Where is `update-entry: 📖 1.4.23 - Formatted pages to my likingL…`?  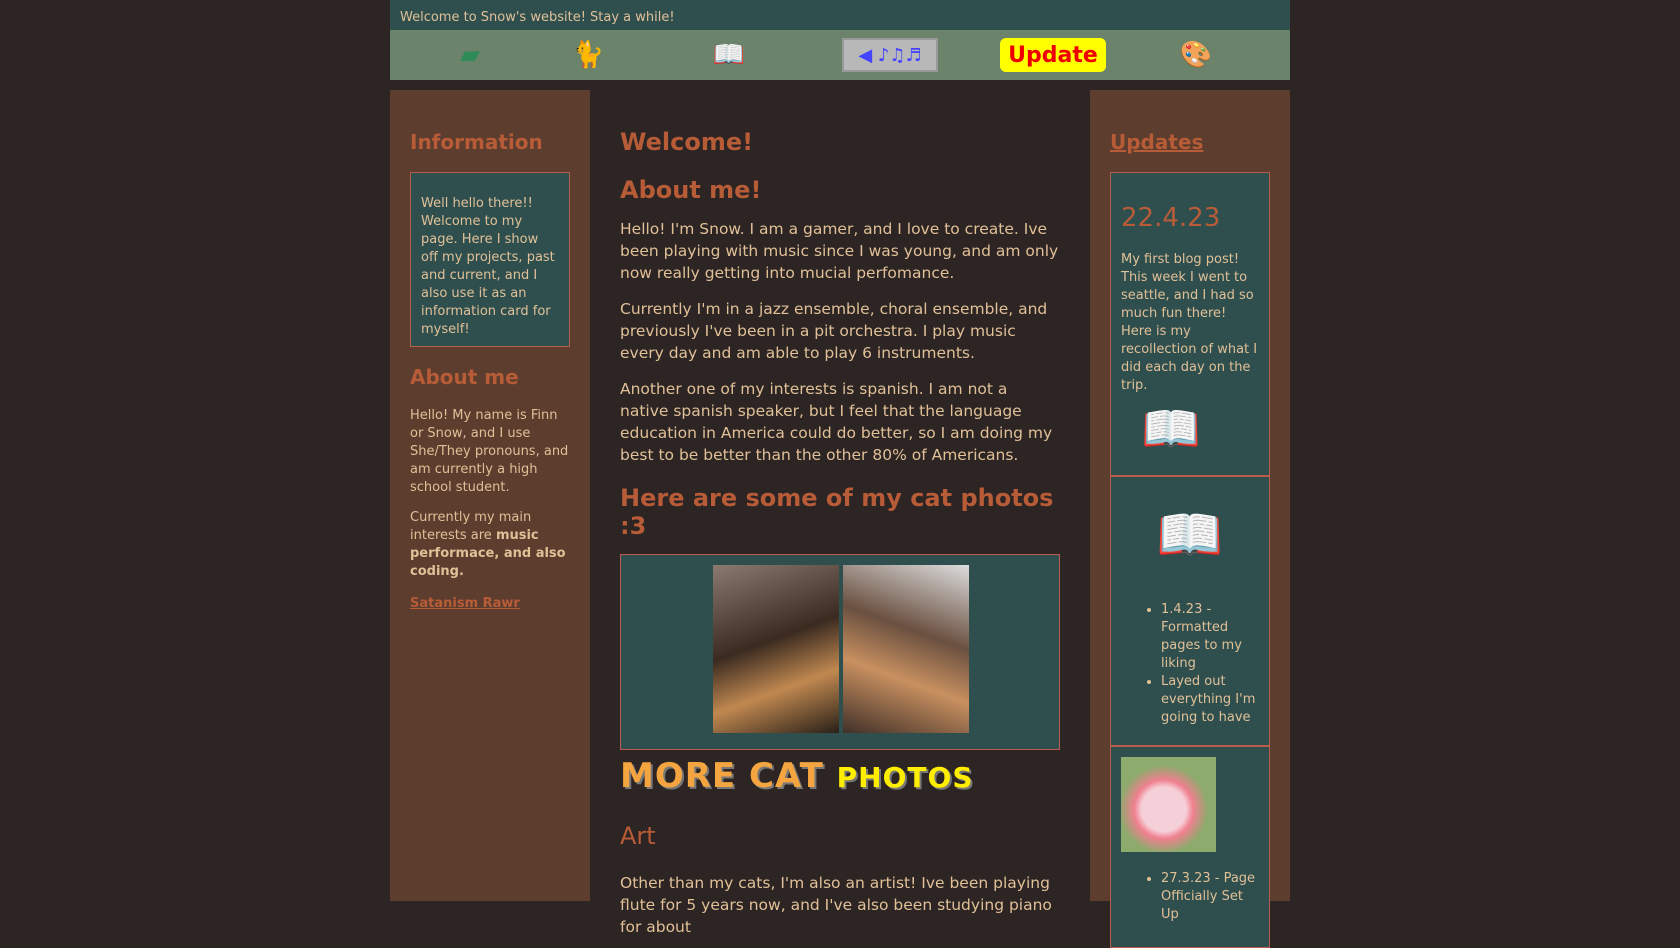 update-entry: 📖 1.4.23 - Formatted pages to my likingL… is located at coordinates (1190, 612).